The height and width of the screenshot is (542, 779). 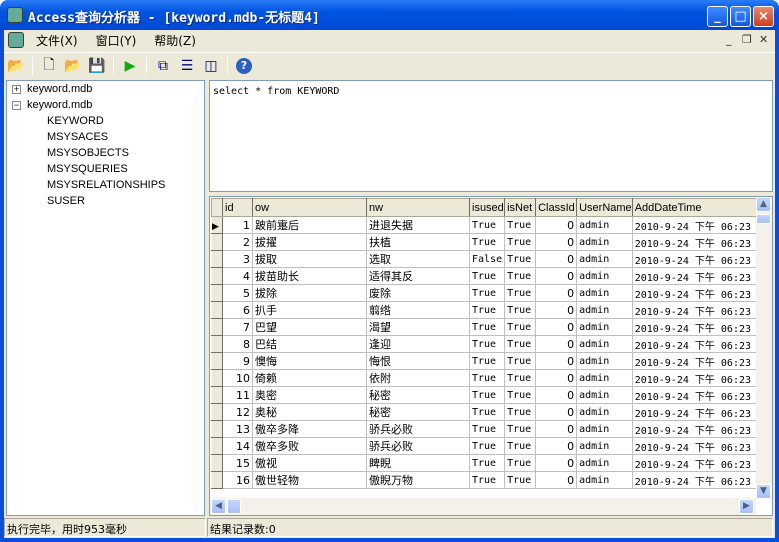 I want to click on cell-nw: 睥睨, so click(x=418, y=463).